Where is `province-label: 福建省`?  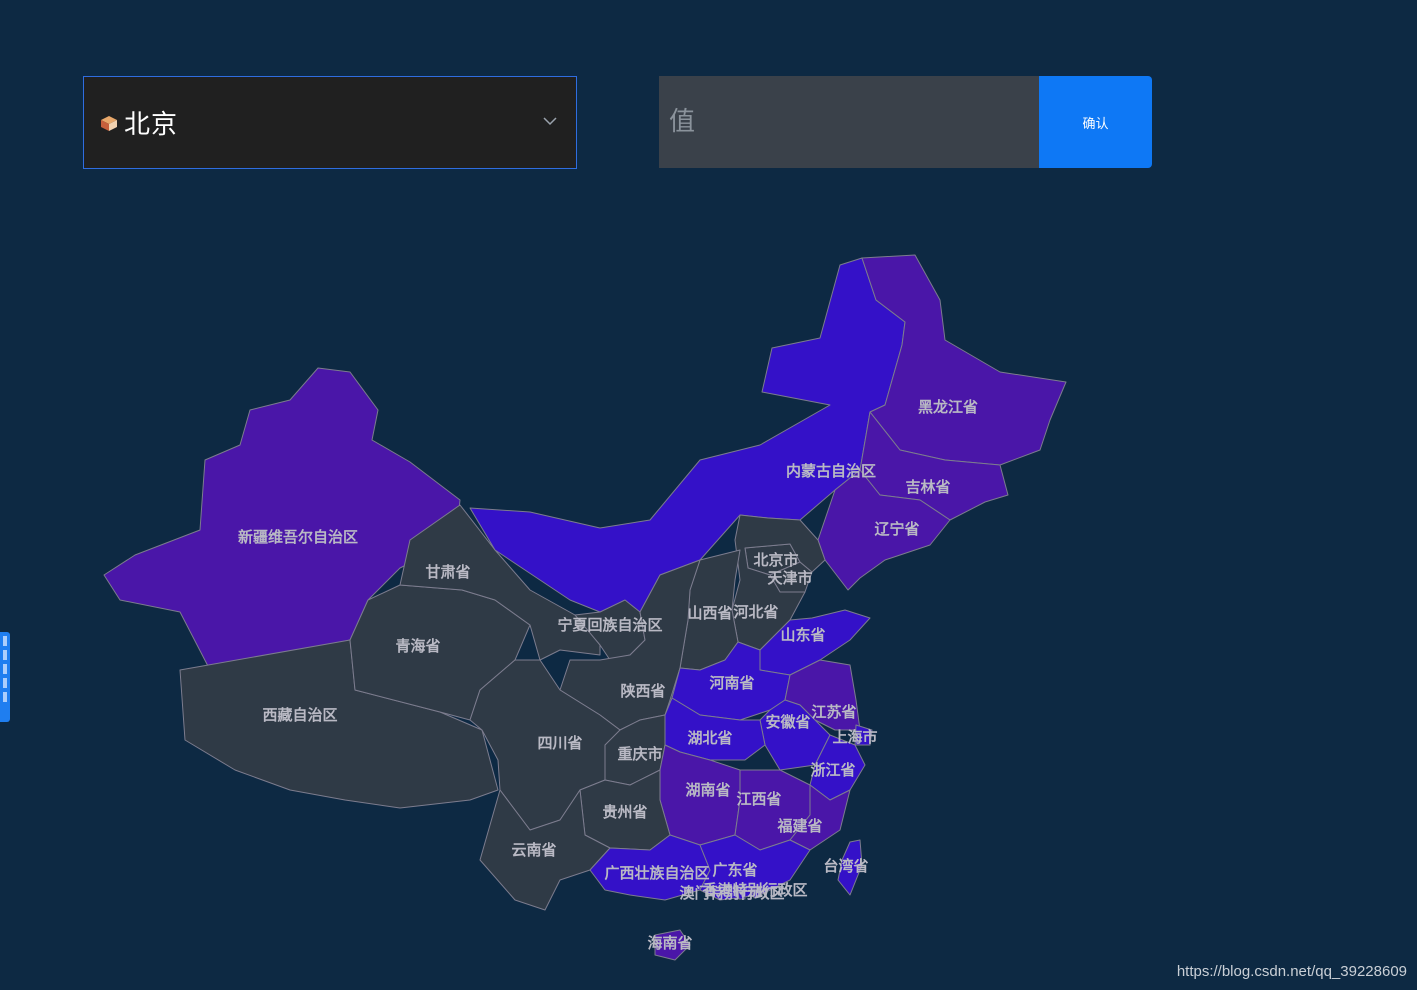 province-label: 福建省 is located at coordinates (799, 826).